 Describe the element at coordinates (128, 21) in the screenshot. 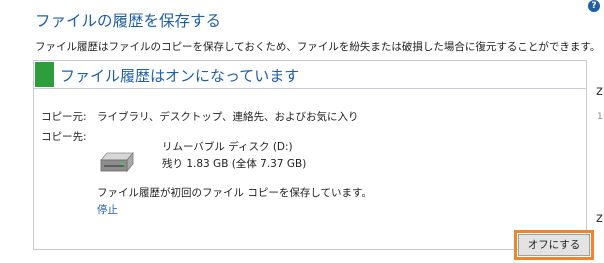

I see `page-title: ファイルの履歴を保存する` at that location.